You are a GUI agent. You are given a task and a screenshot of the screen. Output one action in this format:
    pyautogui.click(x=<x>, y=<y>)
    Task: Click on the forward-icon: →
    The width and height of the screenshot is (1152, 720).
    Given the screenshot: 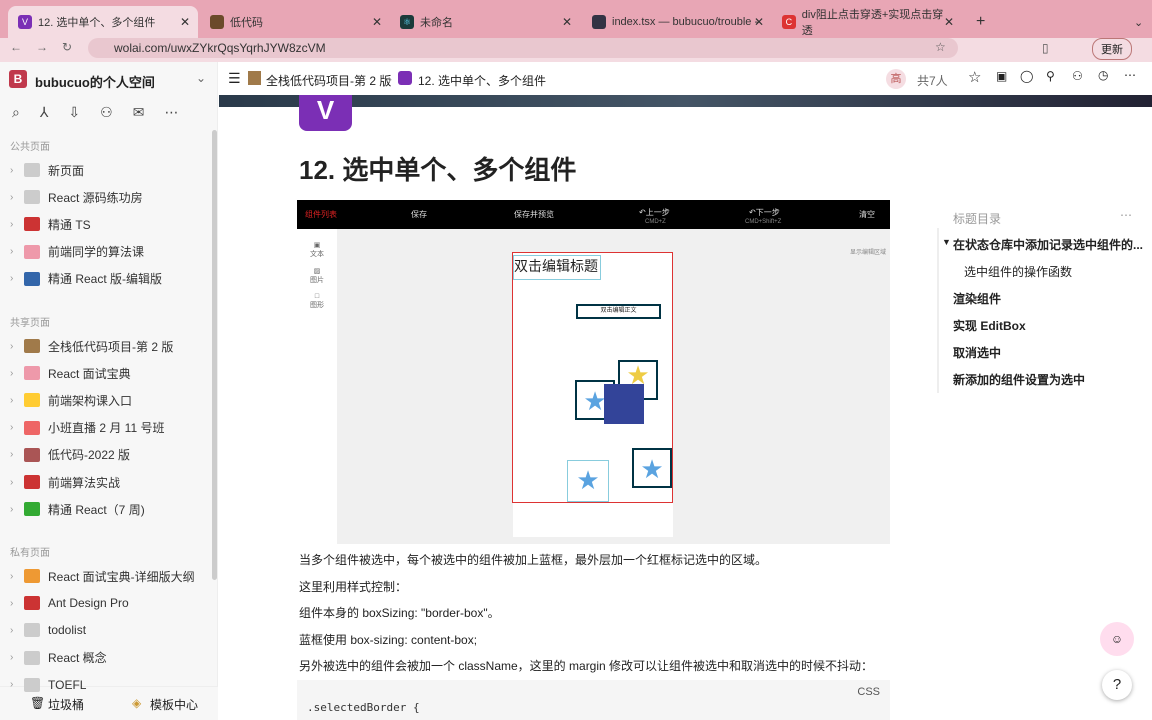 What is the action you would take?
    pyautogui.click(x=42, y=47)
    